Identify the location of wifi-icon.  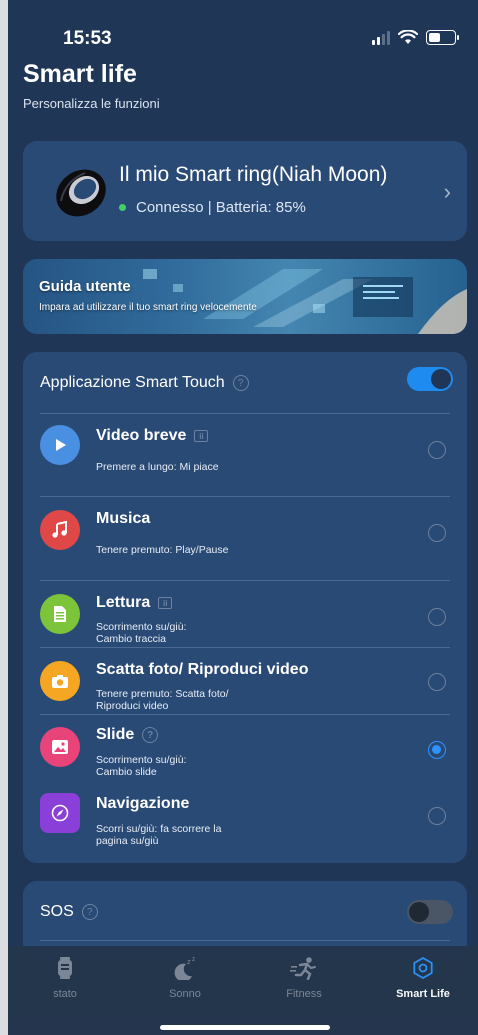
(408, 37).